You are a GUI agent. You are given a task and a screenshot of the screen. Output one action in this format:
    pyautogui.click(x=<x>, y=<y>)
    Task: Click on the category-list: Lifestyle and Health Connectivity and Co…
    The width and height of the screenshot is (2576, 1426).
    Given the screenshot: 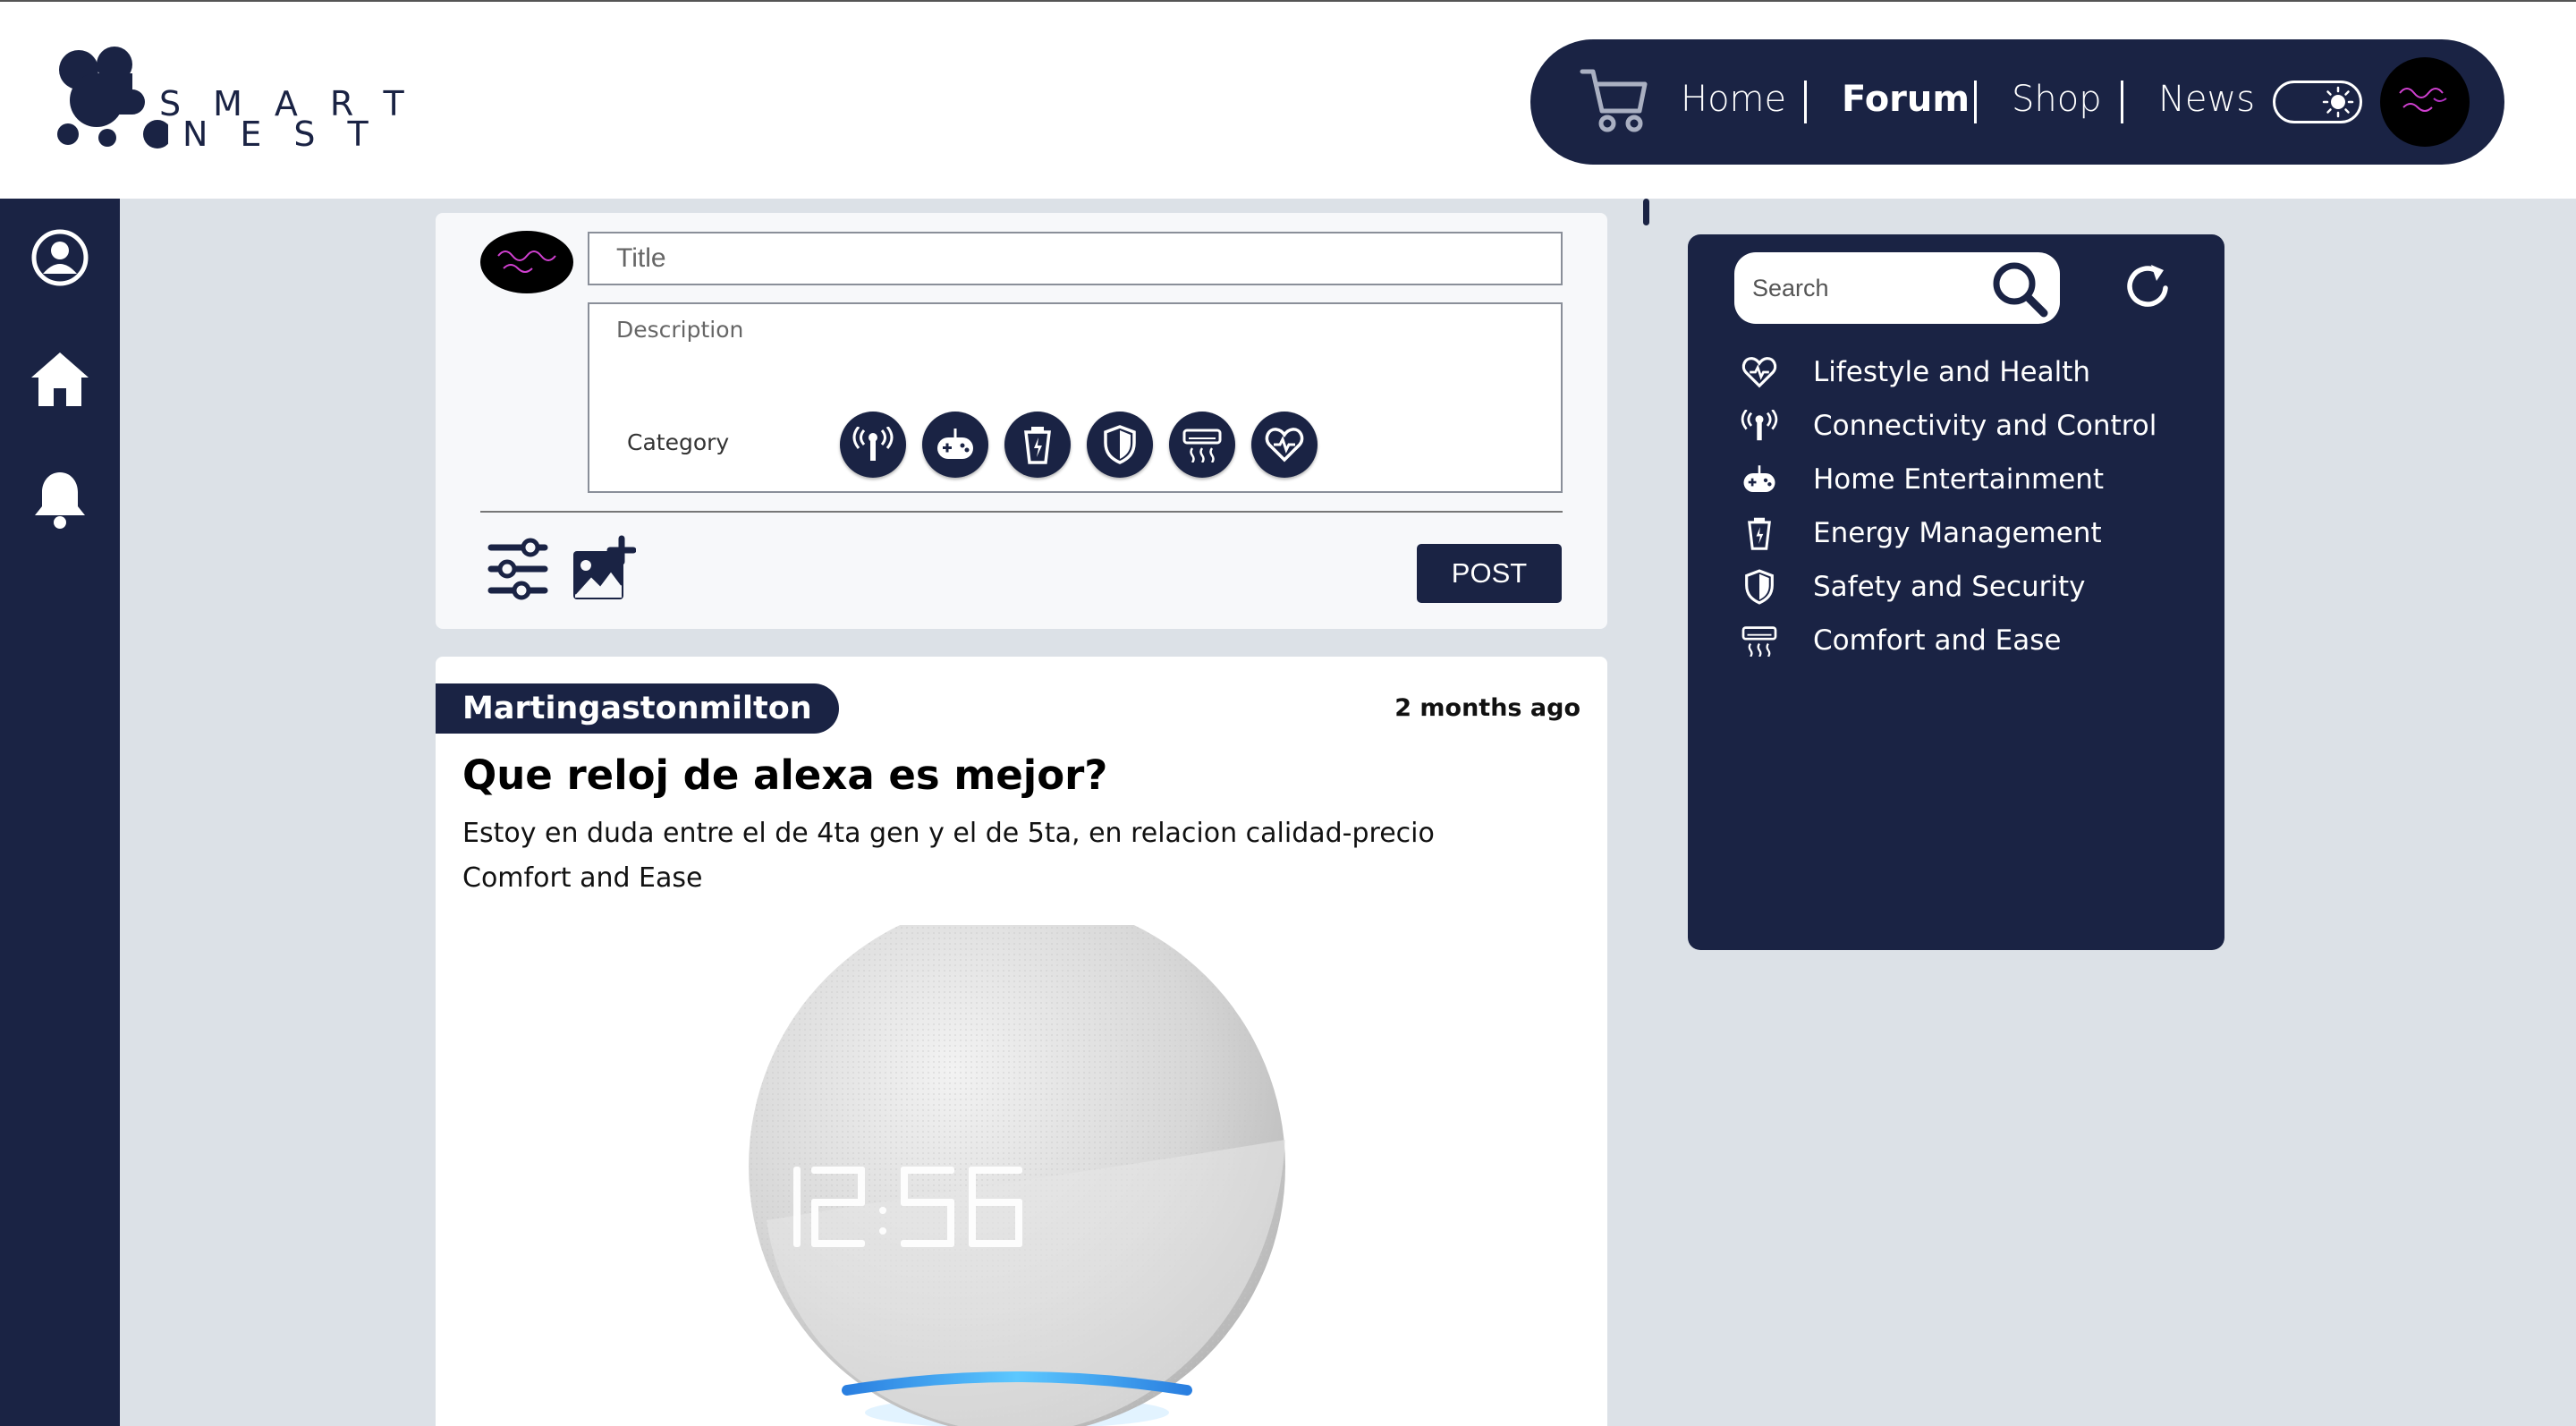 What is the action you would take?
    pyautogui.click(x=1948, y=506)
    